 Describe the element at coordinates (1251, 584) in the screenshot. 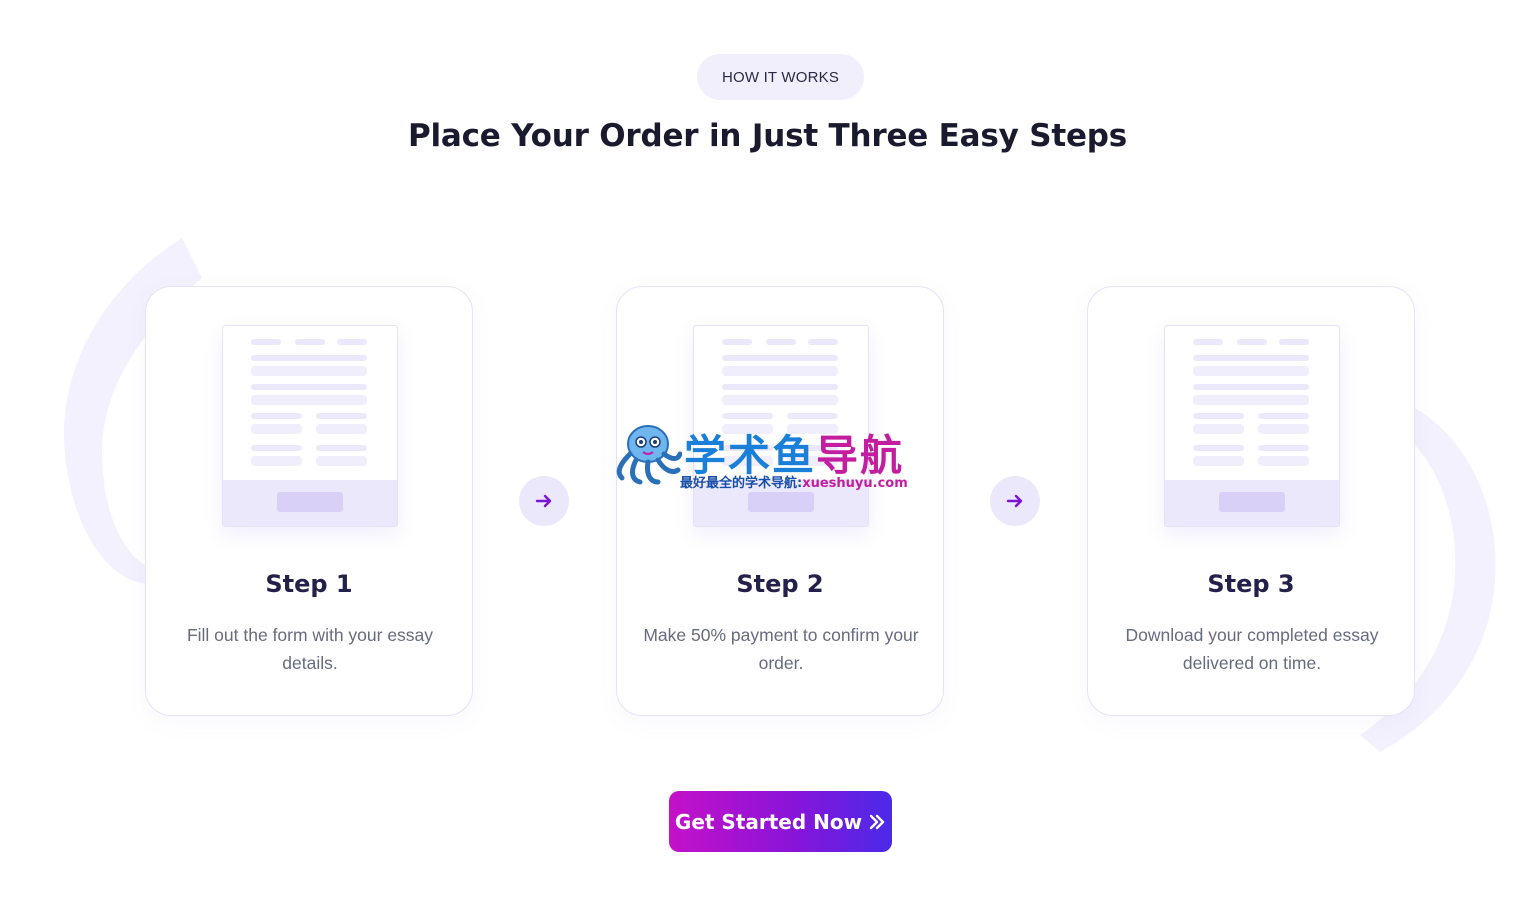

I see `step-title: Step 3` at that location.